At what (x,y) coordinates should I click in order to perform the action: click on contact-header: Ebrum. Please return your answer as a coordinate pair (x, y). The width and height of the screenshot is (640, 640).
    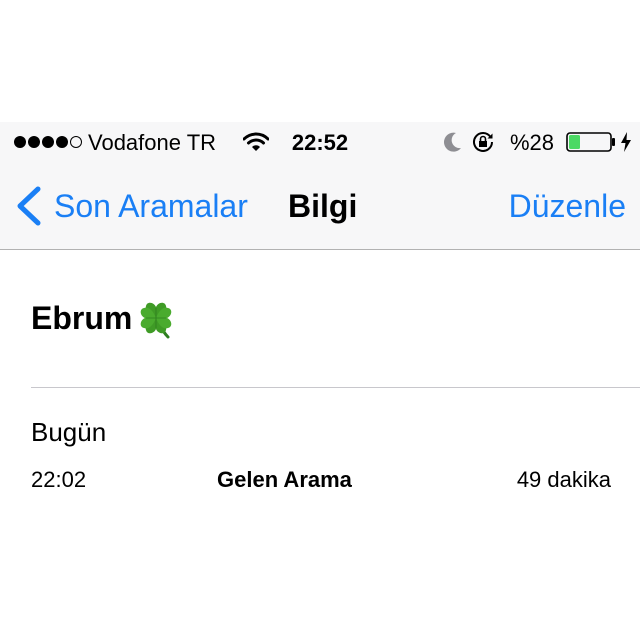
    Looking at the image, I should click on (104, 318).